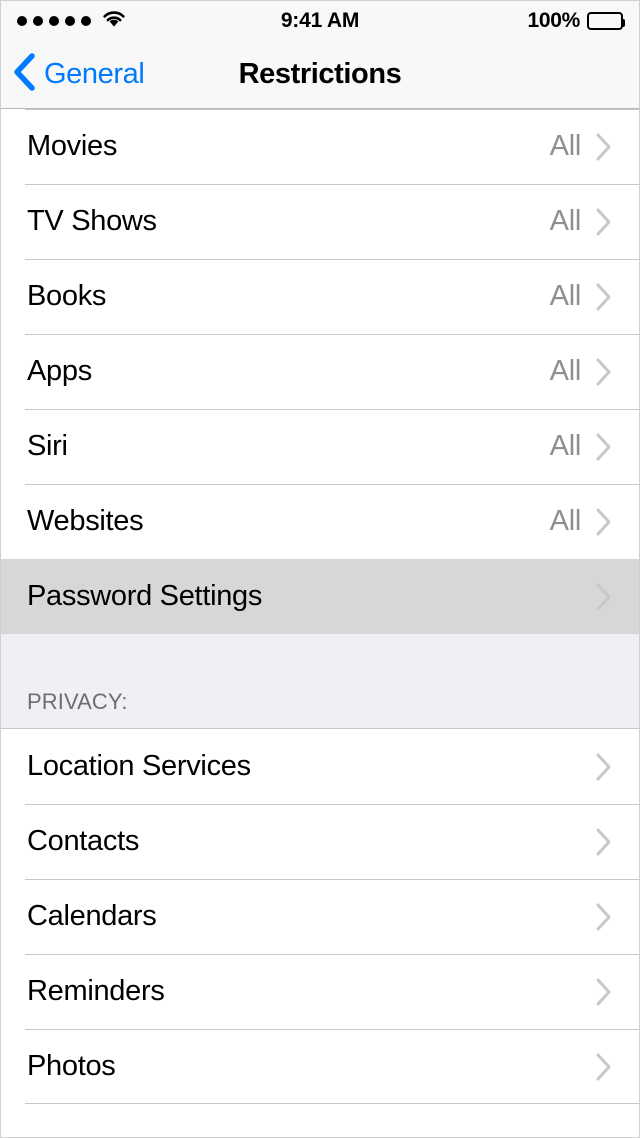  I want to click on row-label: Photos, so click(71, 1066).